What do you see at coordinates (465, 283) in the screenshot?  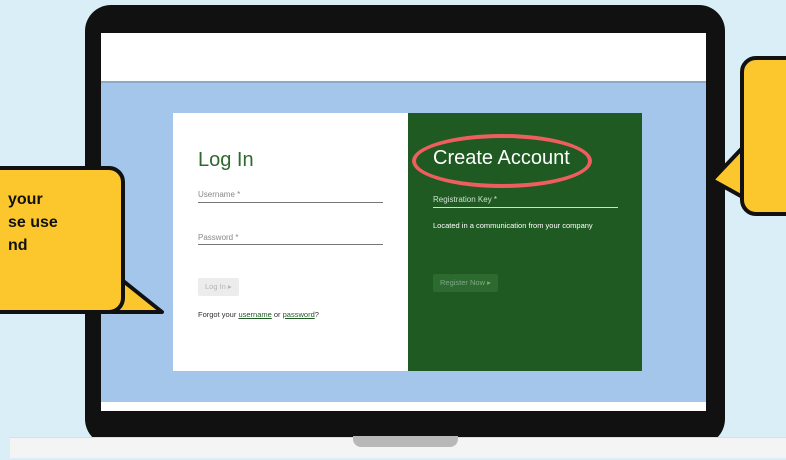 I see `register-now-button: Register Now ▸` at bounding box center [465, 283].